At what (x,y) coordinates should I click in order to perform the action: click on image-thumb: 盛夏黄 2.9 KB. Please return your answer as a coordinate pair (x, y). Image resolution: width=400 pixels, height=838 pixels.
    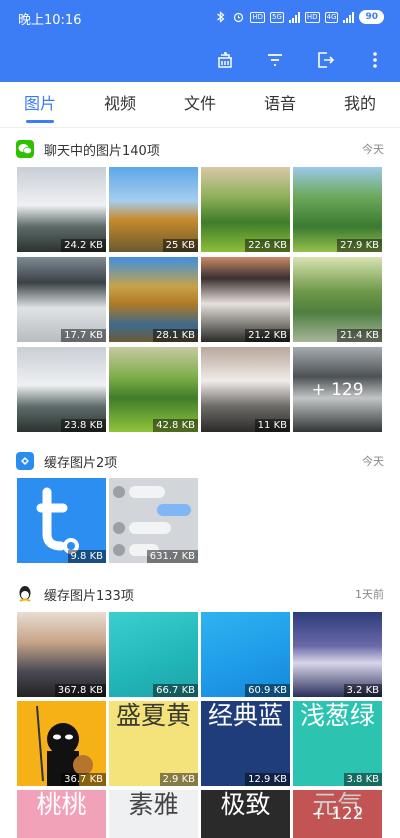
    Looking at the image, I should click on (153, 743).